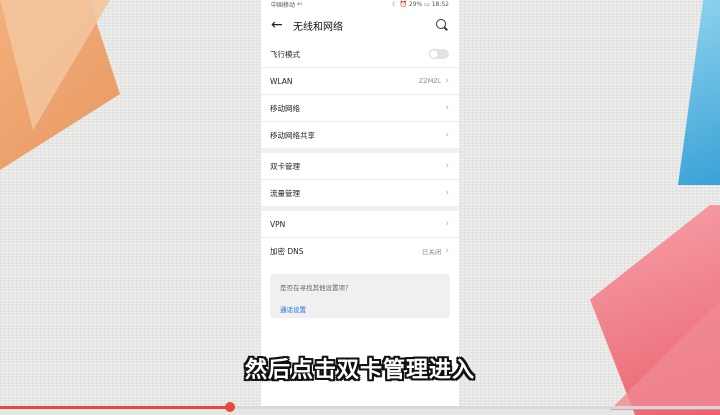 The height and width of the screenshot is (415, 720). What do you see at coordinates (285, 54) in the screenshot?
I see `settings-row-label: 飞行模式` at bounding box center [285, 54].